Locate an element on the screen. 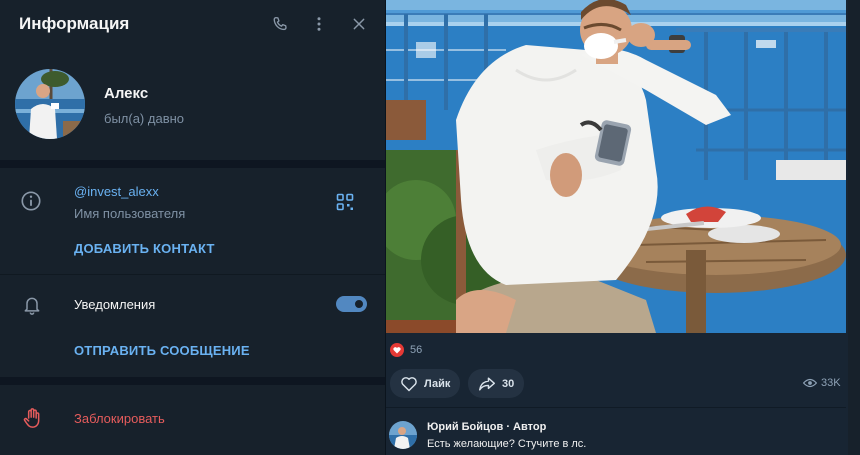  reaction-summary: 56 is located at coordinates (406, 350).